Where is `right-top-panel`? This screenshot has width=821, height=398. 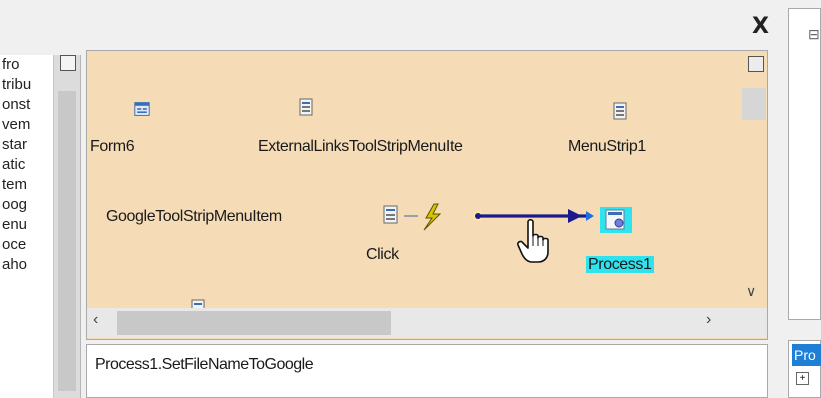
right-top-panel is located at coordinates (804, 164).